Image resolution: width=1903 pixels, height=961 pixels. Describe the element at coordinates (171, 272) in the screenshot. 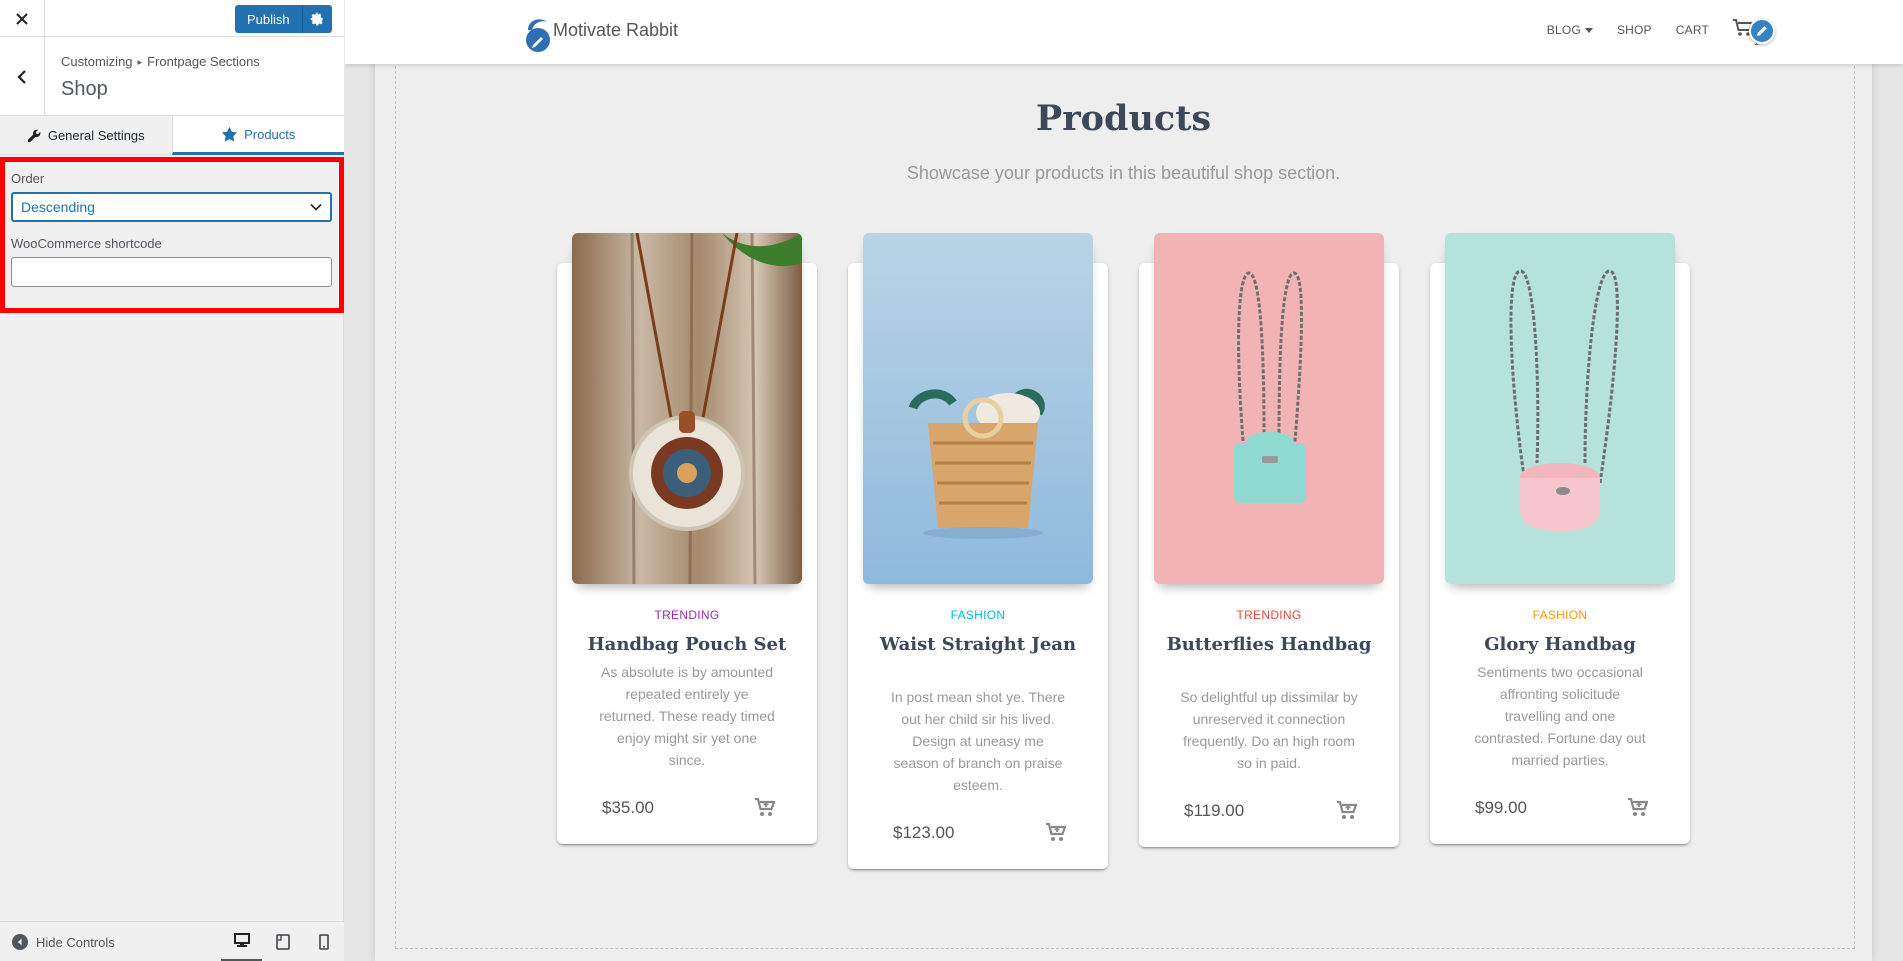

I see `shortcode-input` at that location.